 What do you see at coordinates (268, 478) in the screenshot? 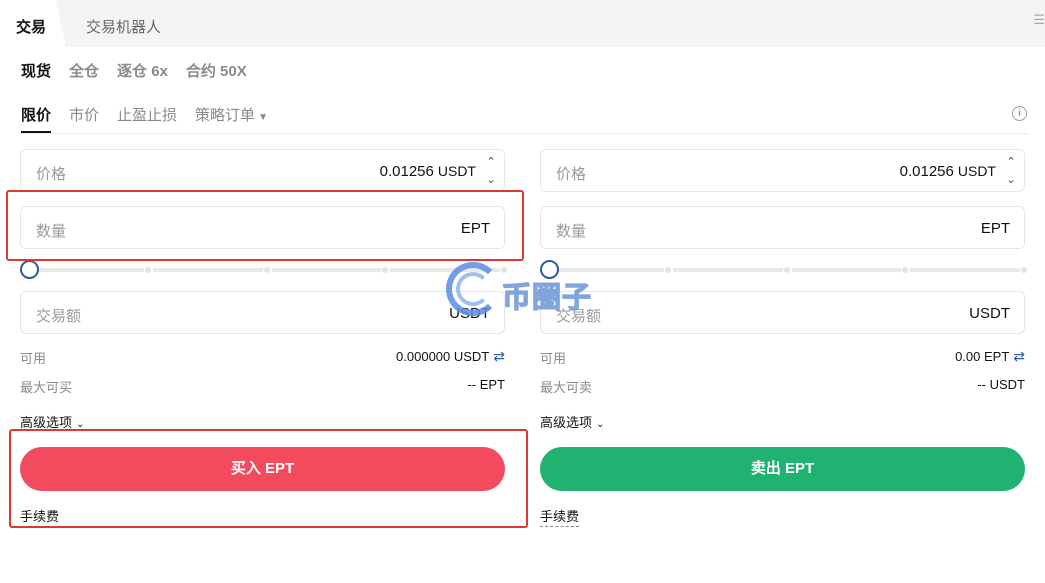
I see `highlight-box-buy-button` at bounding box center [268, 478].